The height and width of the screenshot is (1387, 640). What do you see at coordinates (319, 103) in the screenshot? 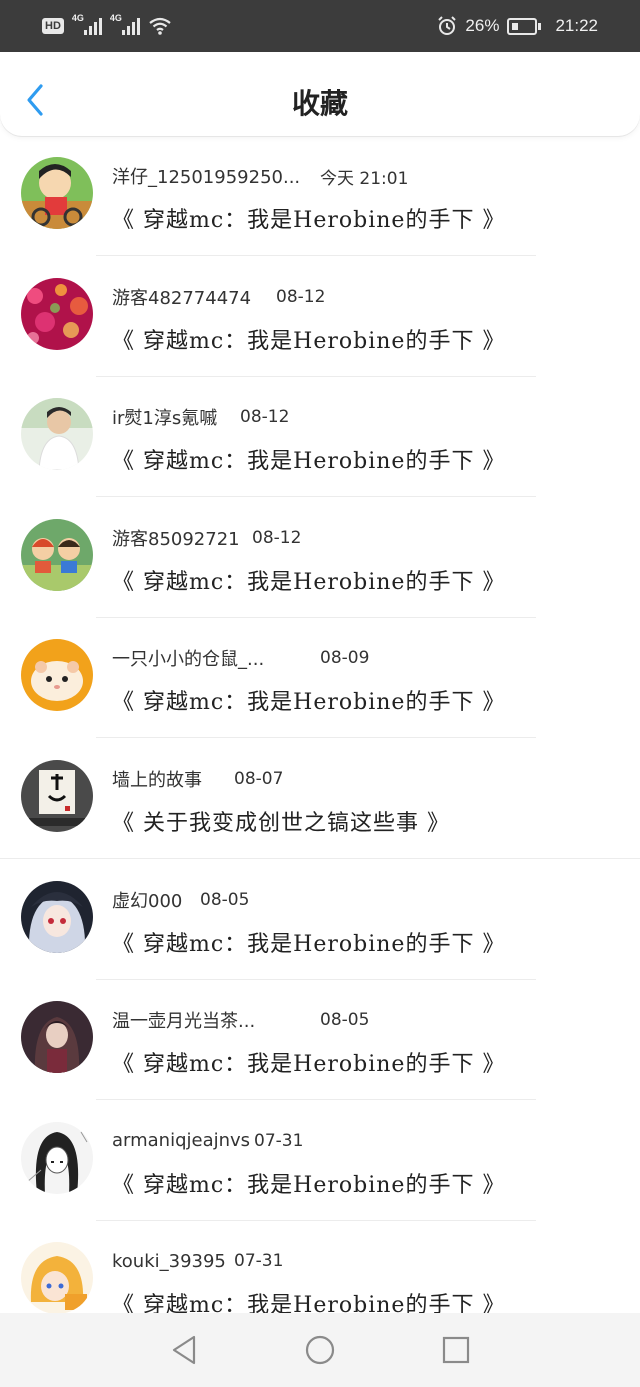
I see `page-title: 收藏` at bounding box center [319, 103].